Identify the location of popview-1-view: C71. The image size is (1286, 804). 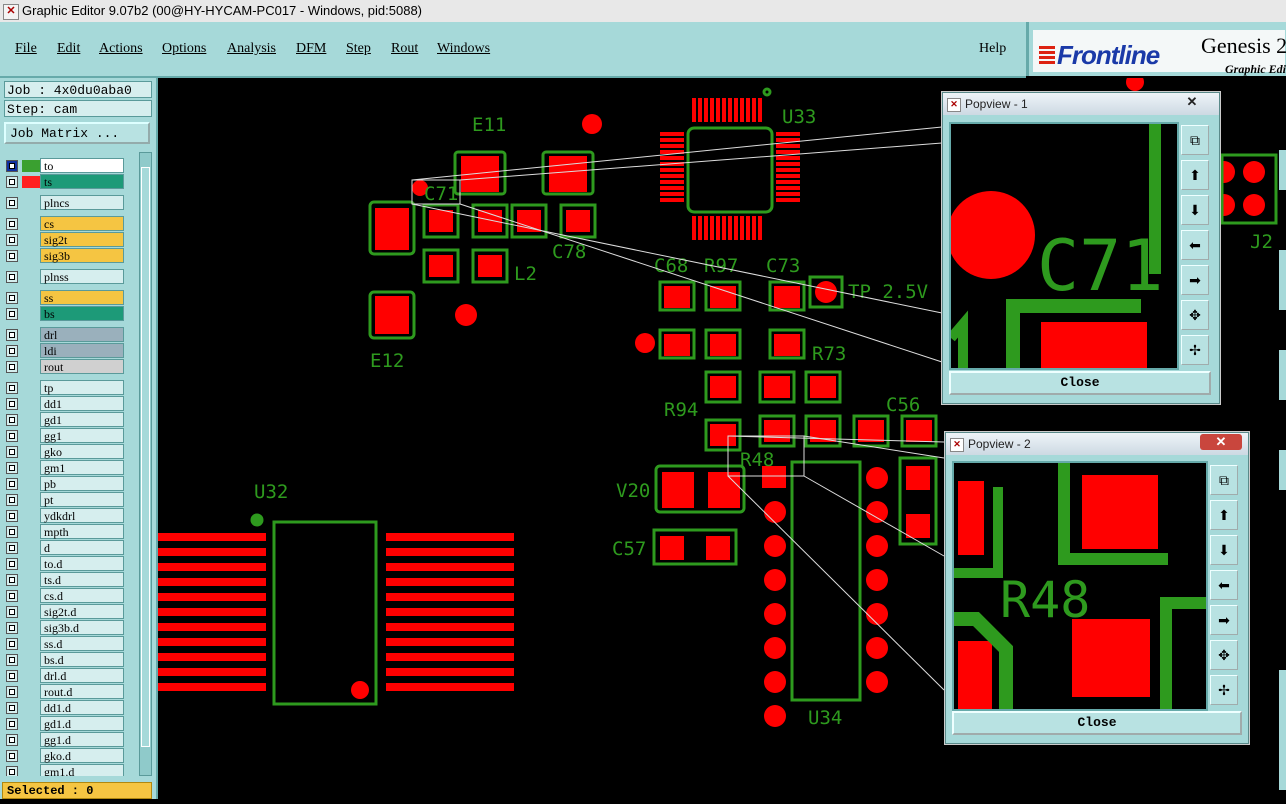
(1064, 246).